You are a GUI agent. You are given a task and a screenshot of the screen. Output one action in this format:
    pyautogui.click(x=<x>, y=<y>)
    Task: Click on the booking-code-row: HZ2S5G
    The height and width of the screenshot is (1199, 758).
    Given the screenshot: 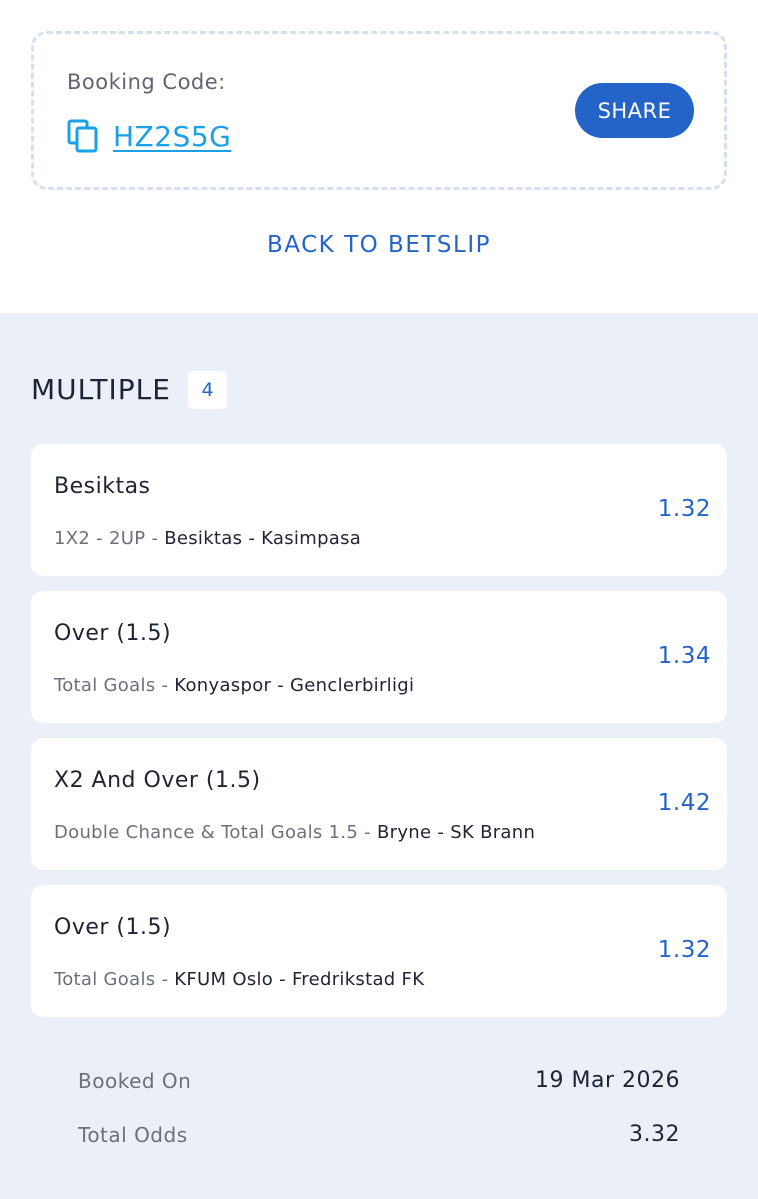 What is the action you would take?
    pyautogui.click(x=149, y=136)
    